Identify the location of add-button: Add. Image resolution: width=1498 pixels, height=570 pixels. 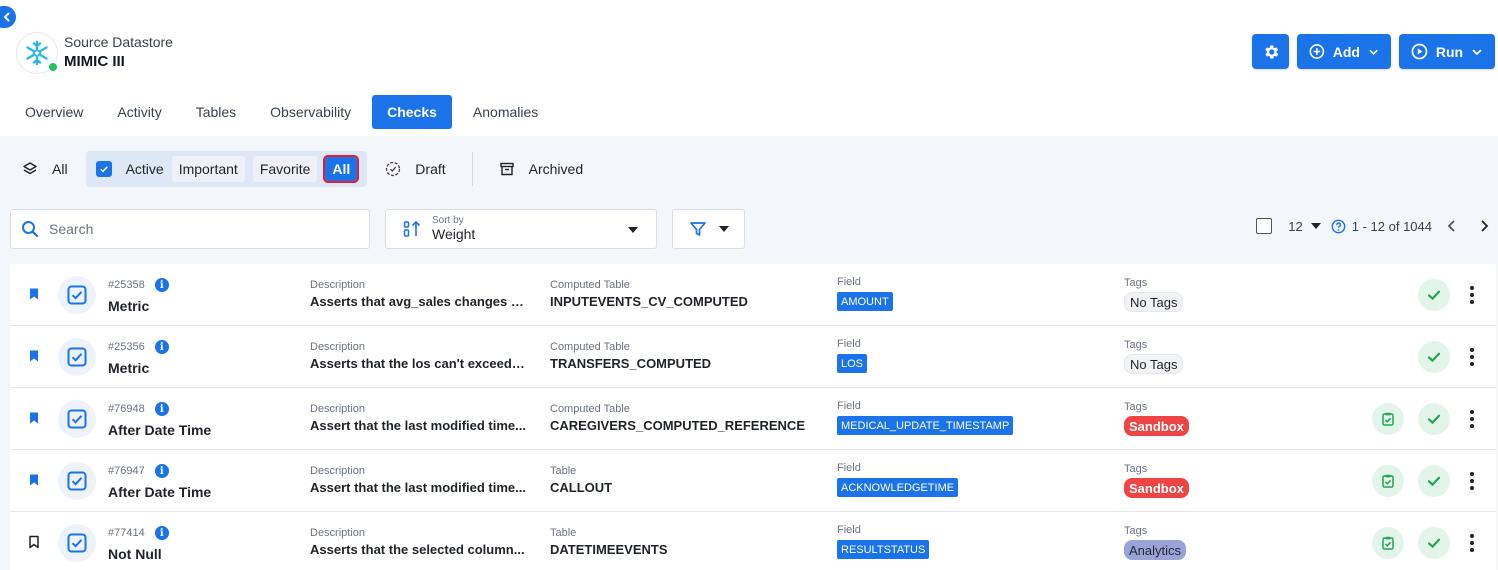
(1344, 51).